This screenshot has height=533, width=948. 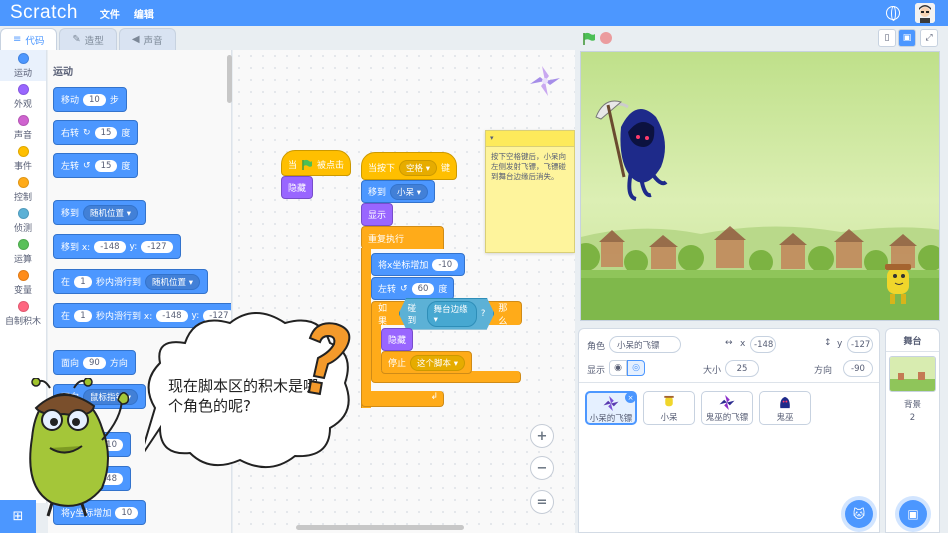 What do you see at coordinates (157, 246) in the screenshot?
I see `block-input: -127` at bounding box center [157, 246].